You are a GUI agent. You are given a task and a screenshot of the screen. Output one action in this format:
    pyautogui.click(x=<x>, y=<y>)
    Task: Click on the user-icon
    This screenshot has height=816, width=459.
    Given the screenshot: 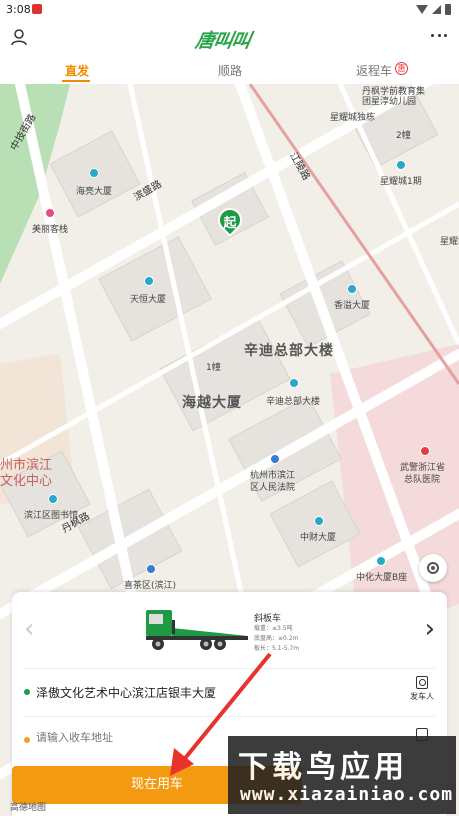 What is the action you would take?
    pyautogui.click(x=19, y=37)
    